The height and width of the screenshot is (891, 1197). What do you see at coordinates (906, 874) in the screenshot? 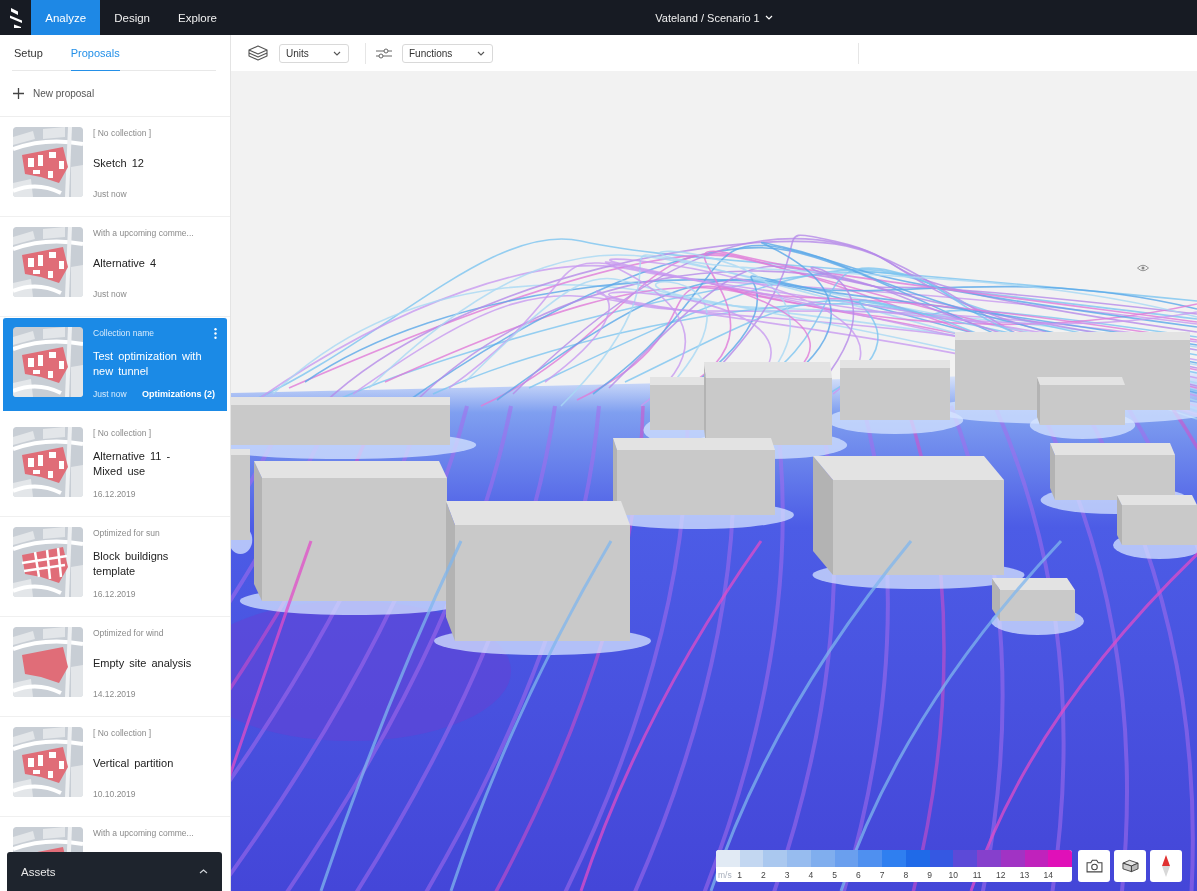
I see `tick-label: 8` at bounding box center [906, 874].